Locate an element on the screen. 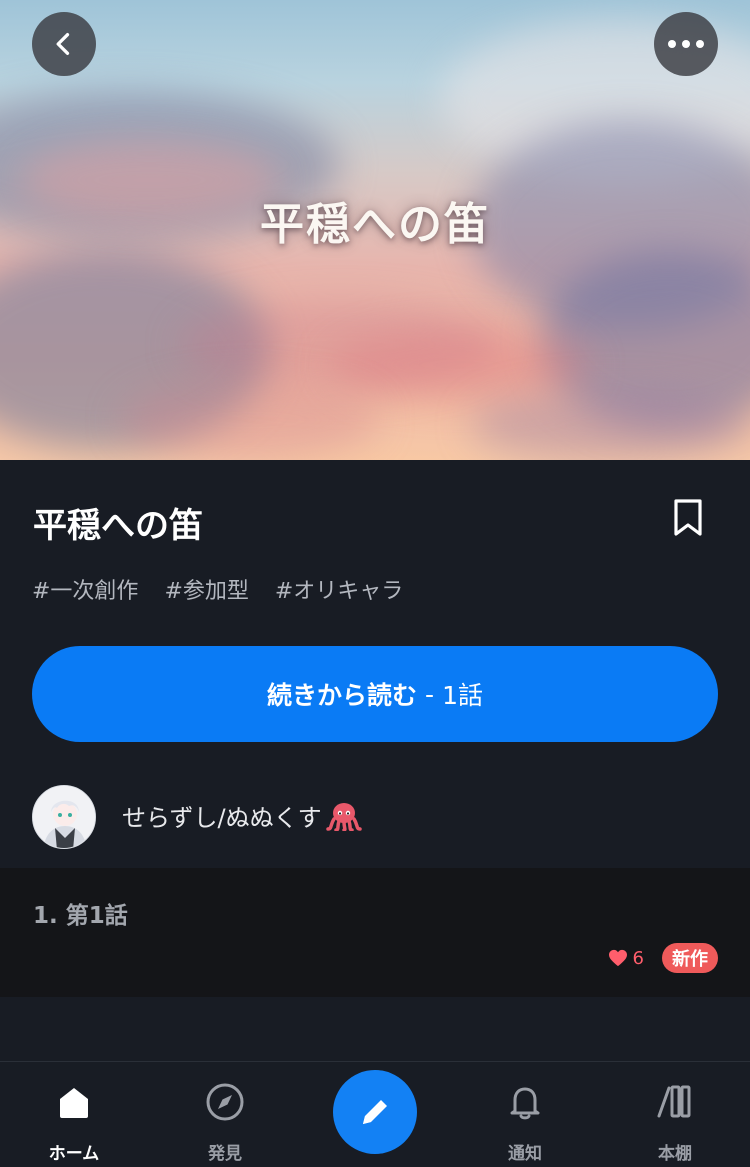 Image resolution: width=750 pixels, height=1167 pixels. story-title: 平穏への笛 is located at coordinates (118, 526).